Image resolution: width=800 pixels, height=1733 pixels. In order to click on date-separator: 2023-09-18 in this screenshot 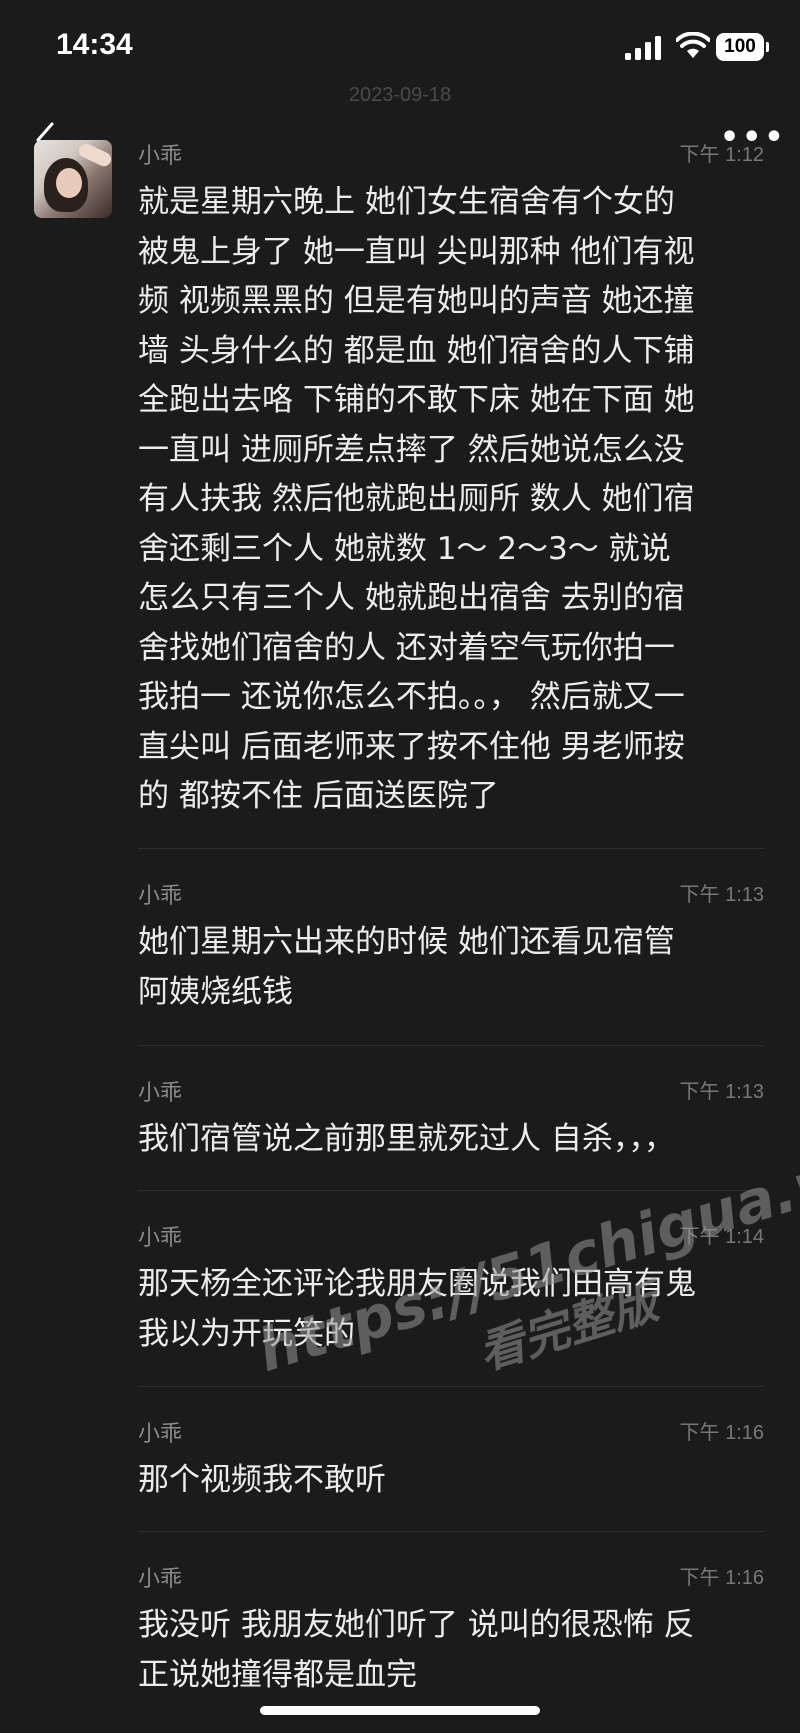, I will do `click(400, 95)`.